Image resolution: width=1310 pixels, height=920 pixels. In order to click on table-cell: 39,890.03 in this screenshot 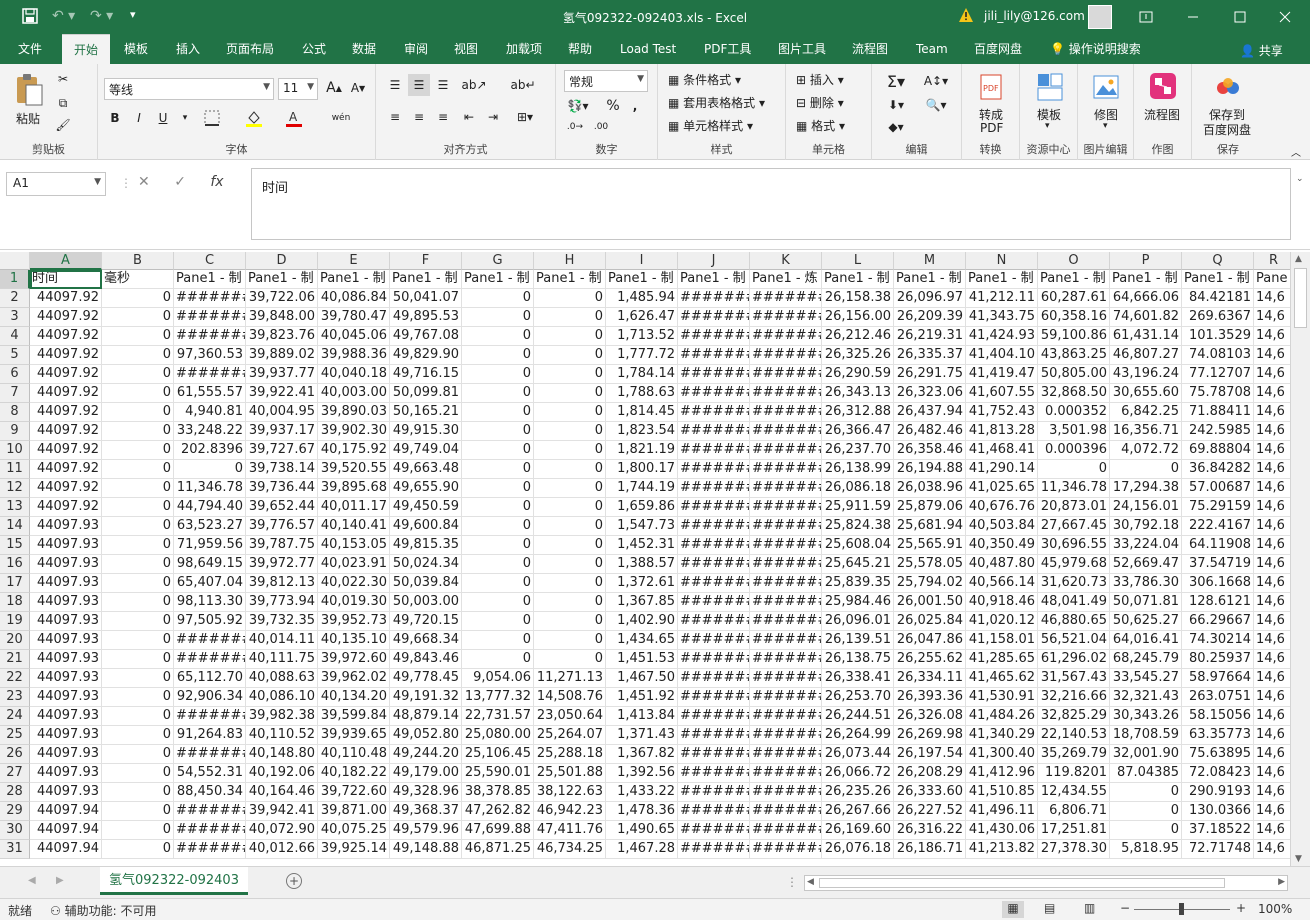, I will do `click(354, 412)`.